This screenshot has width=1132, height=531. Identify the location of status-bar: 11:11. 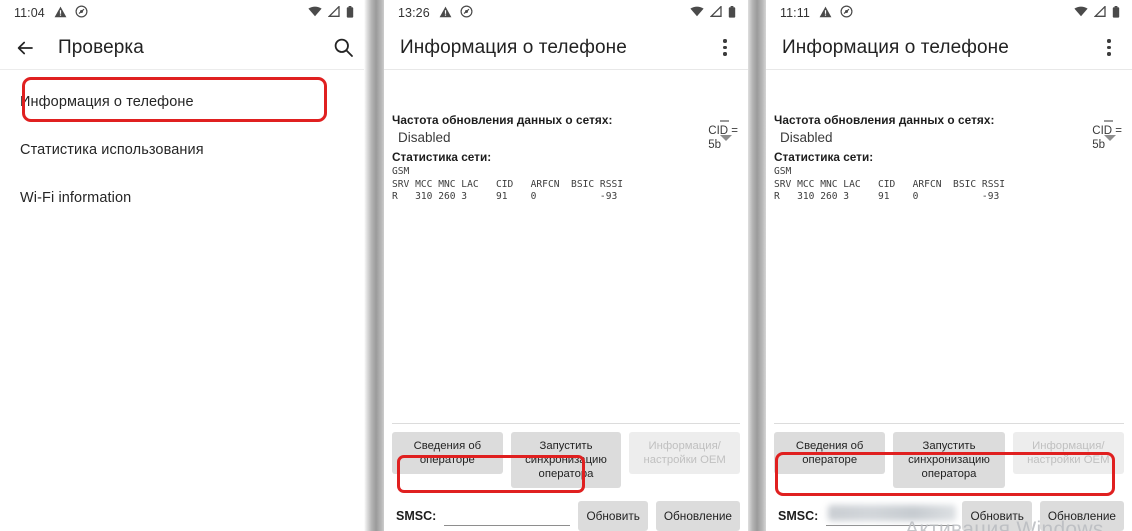
(949, 13).